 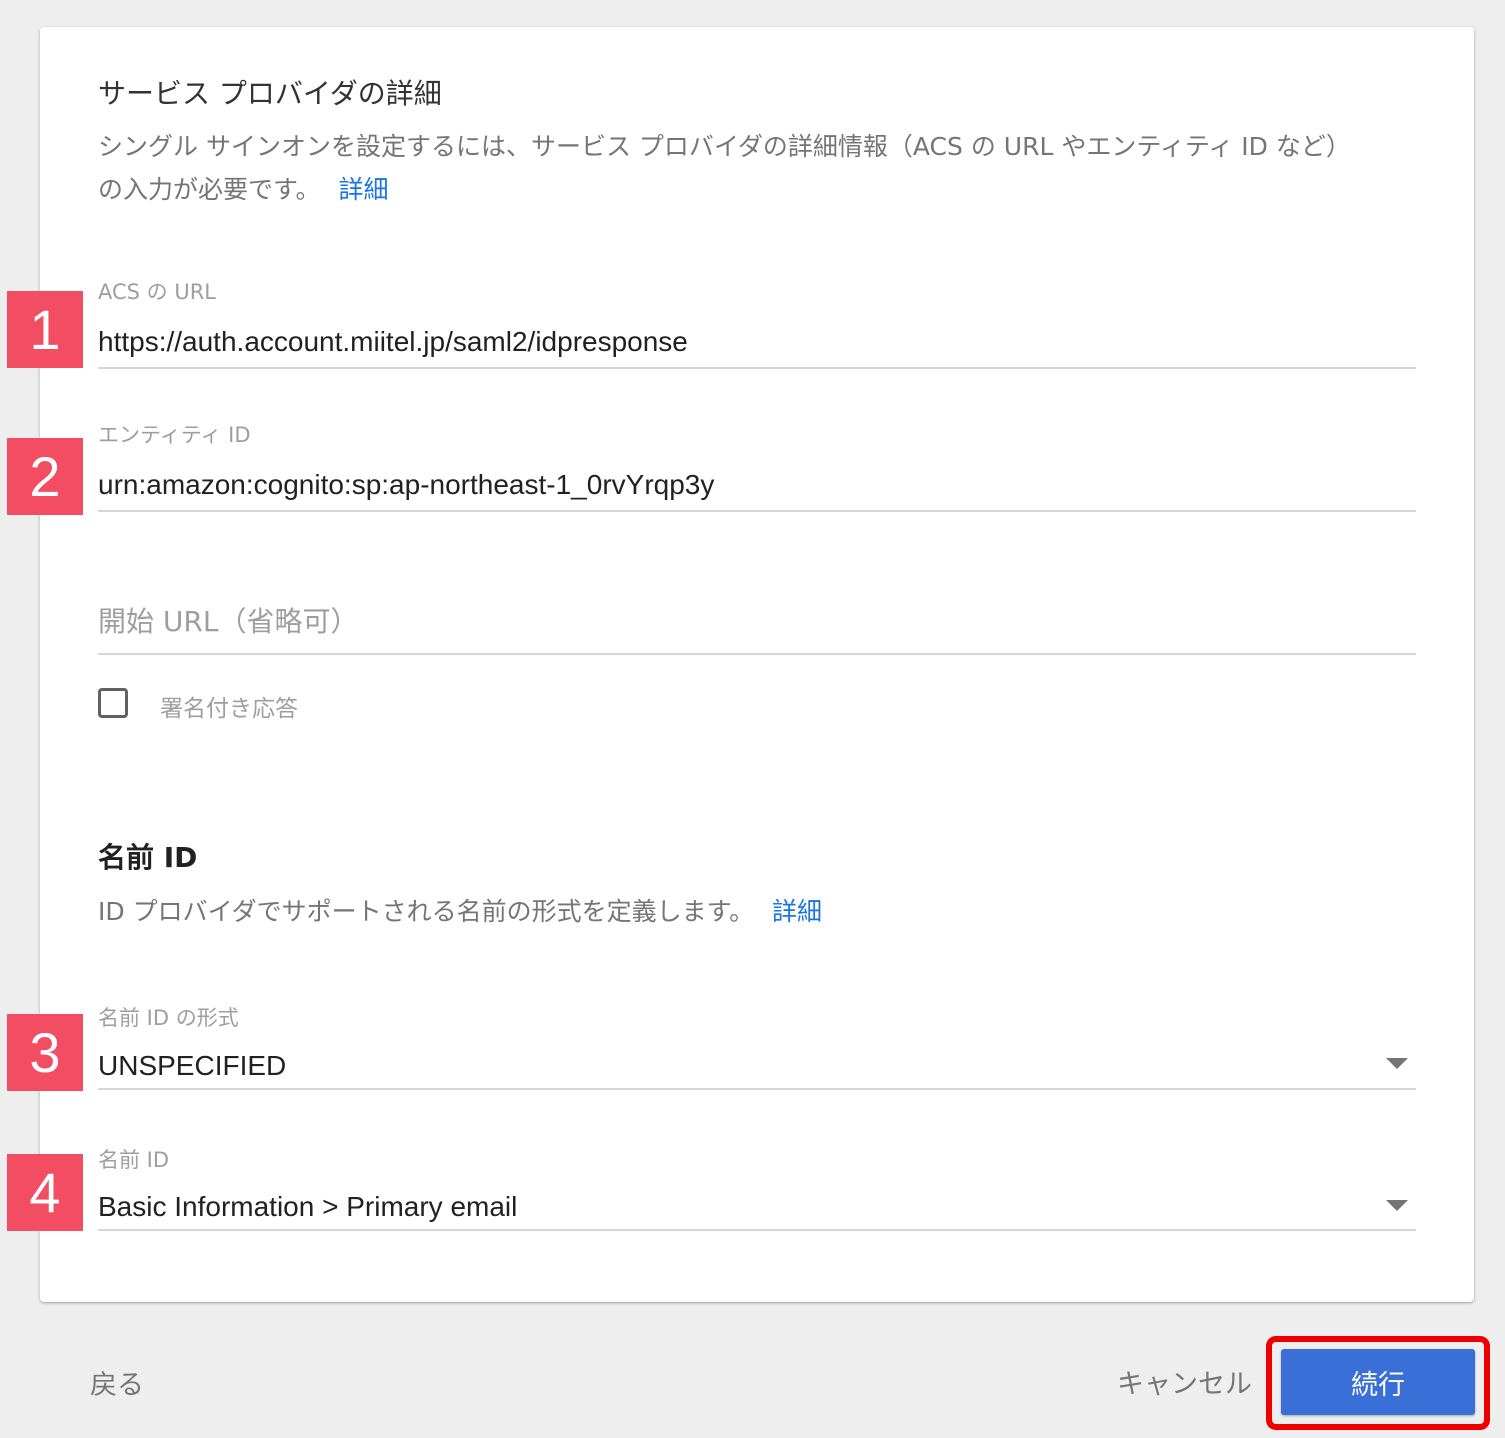 I want to click on name-id-section-title: 名前 ID, so click(x=148, y=857).